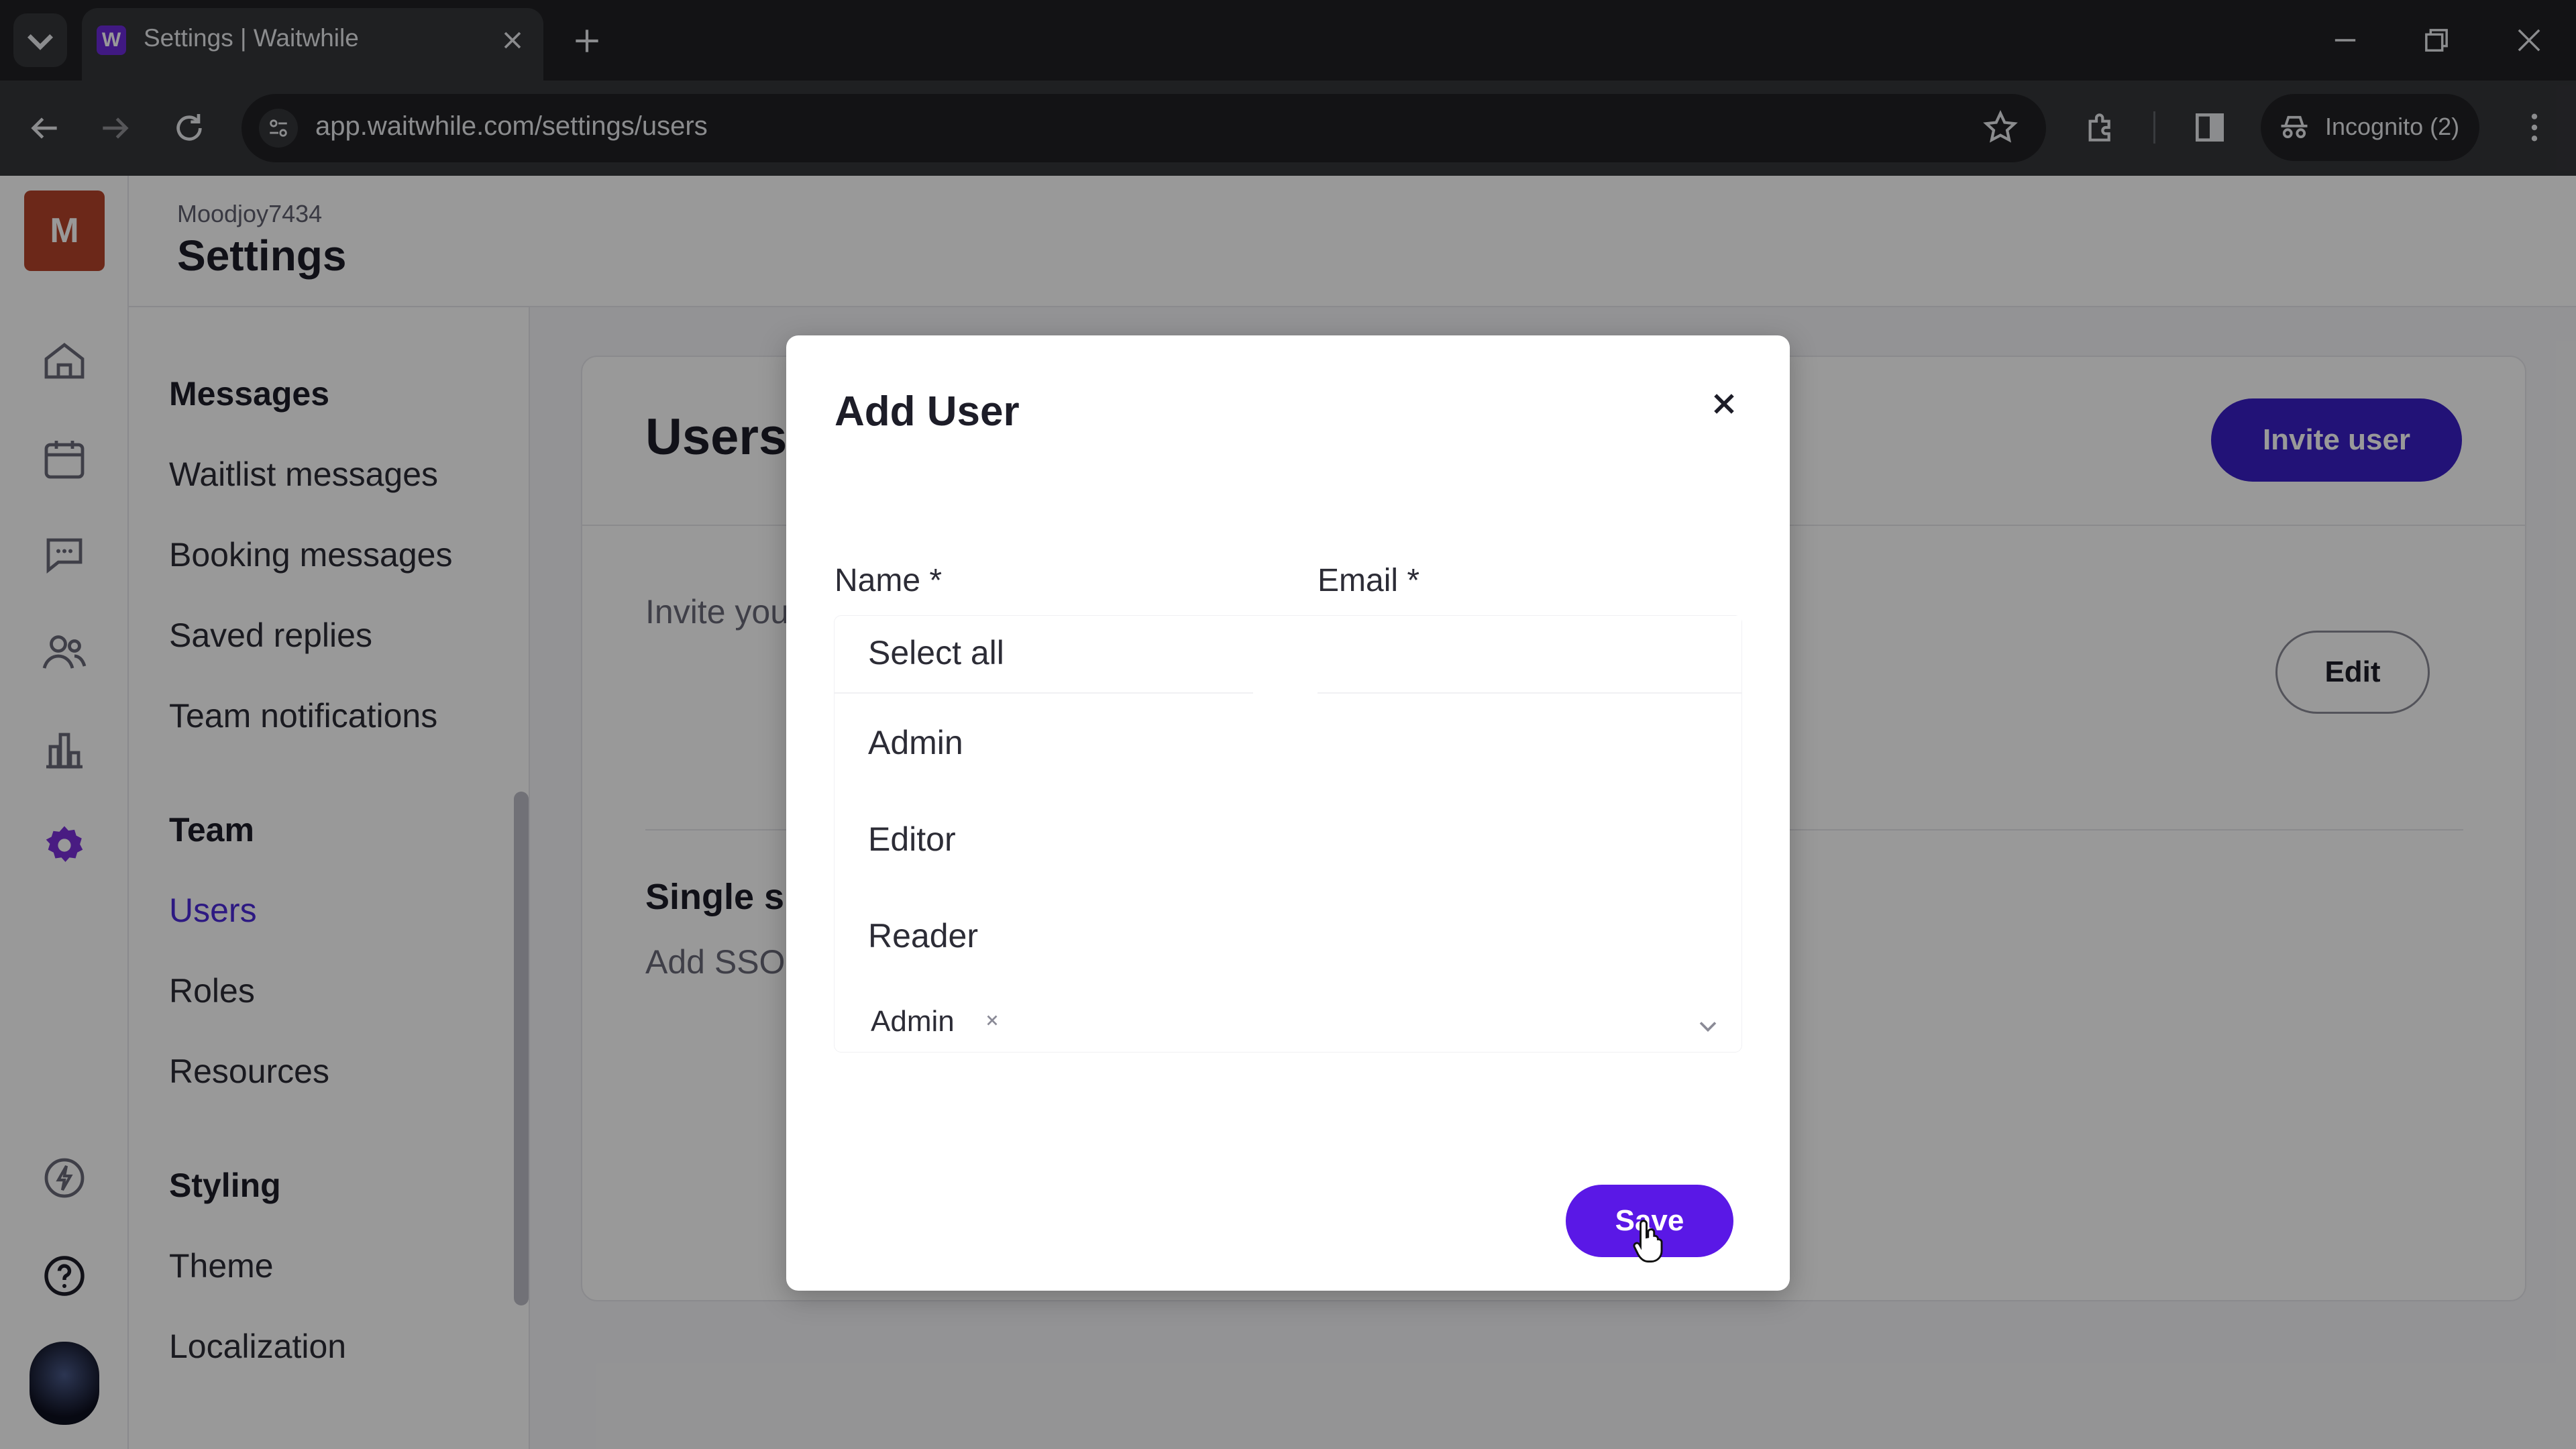  Describe the element at coordinates (913, 1021) in the screenshot. I see `selected-role-chip: Admin` at that location.